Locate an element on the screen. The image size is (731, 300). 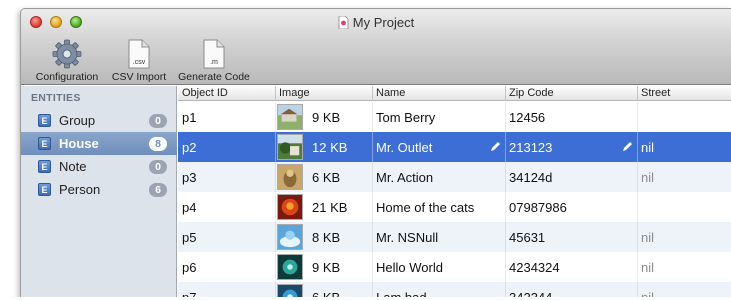
name-cell: Mr. Action is located at coordinates (404, 177).